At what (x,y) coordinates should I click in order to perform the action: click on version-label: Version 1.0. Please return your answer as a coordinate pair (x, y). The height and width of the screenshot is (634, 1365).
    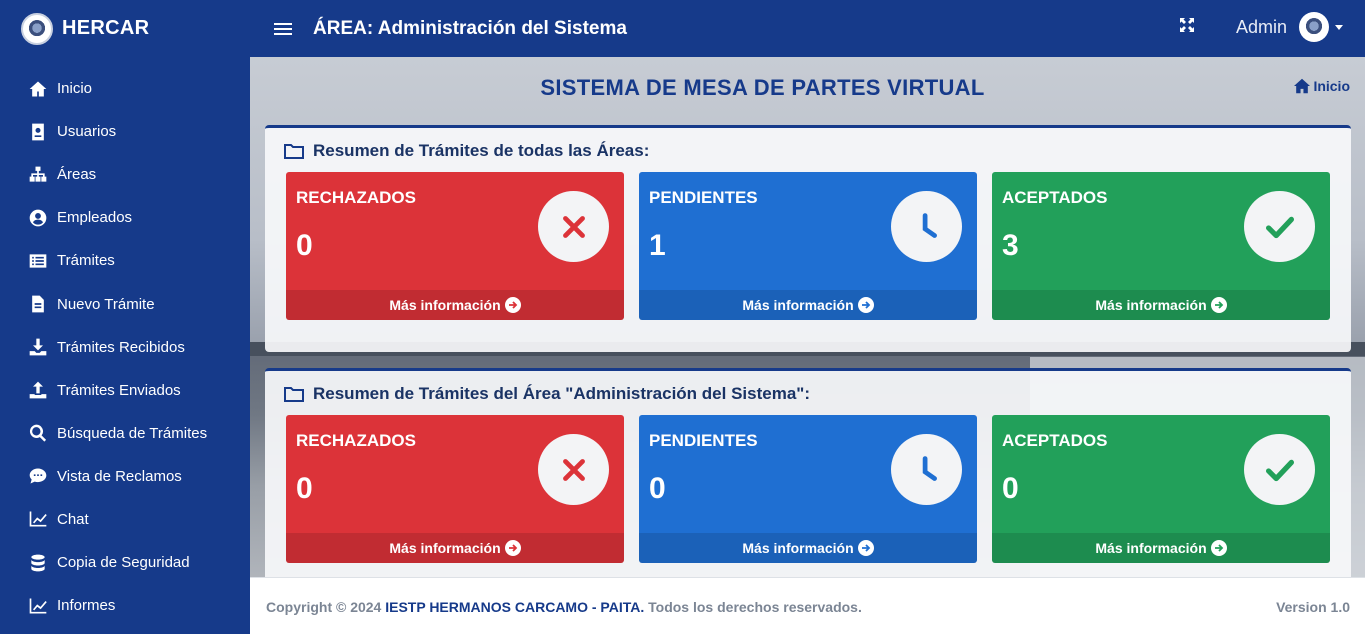
    Looking at the image, I should click on (1313, 607).